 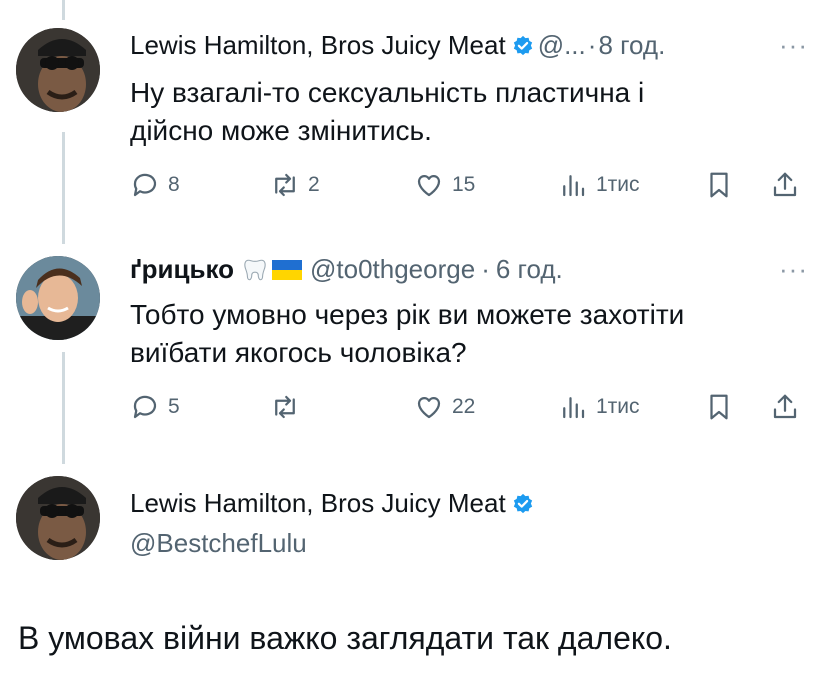 What do you see at coordinates (63, 10) in the screenshot?
I see `thread-line-top` at bounding box center [63, 10].